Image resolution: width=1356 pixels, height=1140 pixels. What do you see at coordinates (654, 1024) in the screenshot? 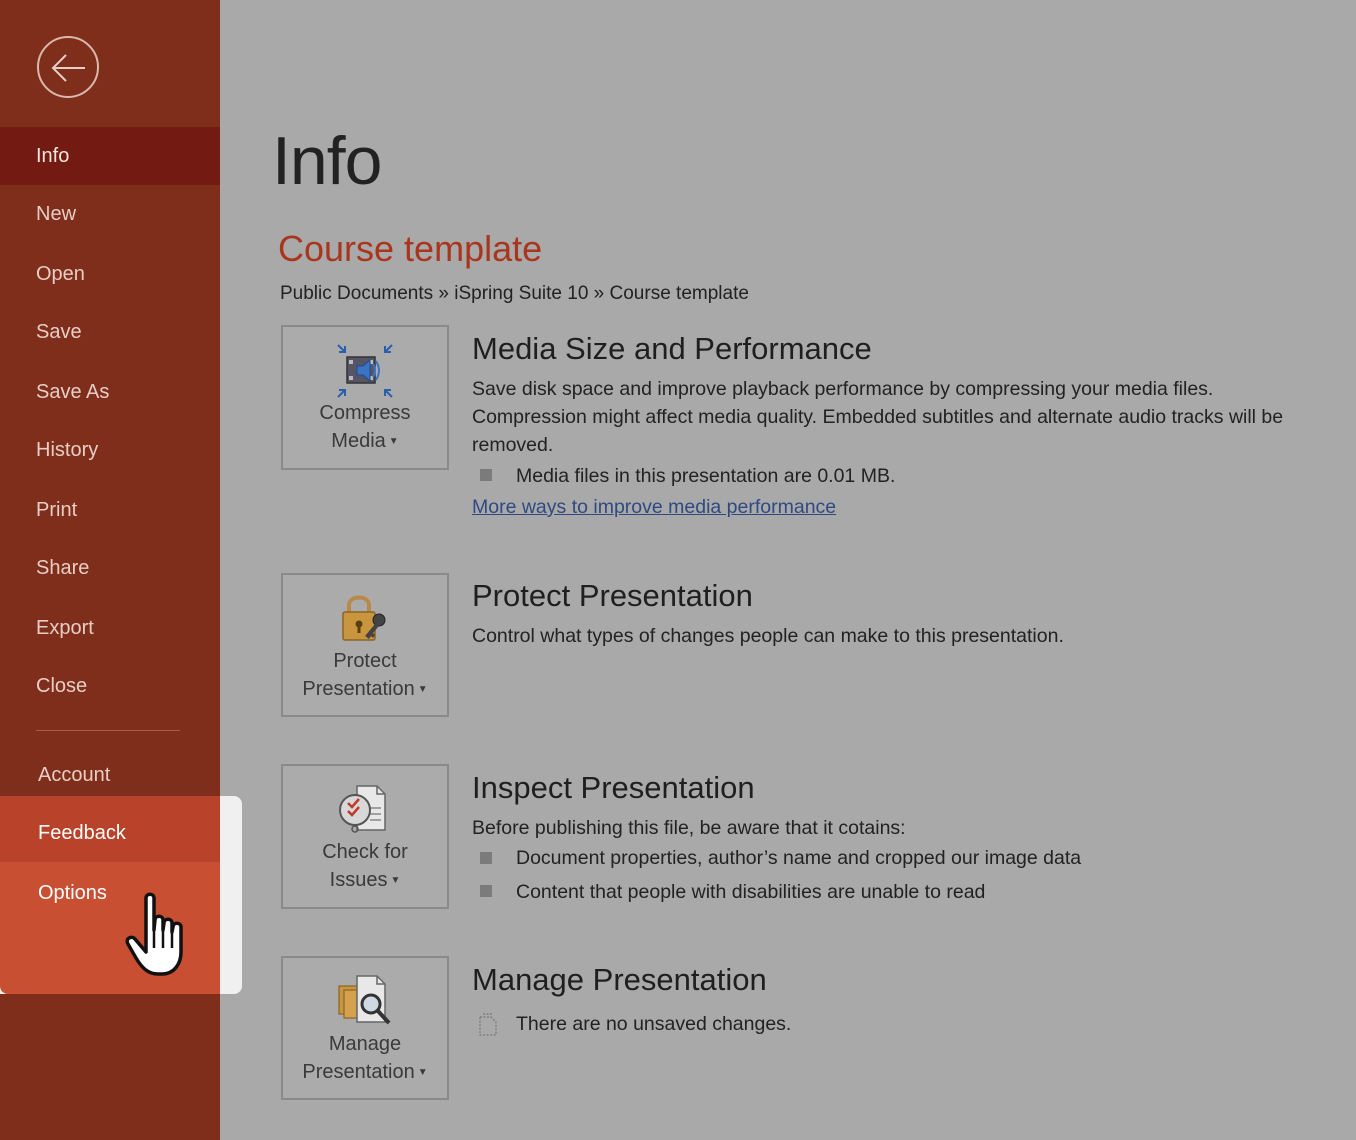
I see `manage-status: There are no unsaved changes.` at bounding box center [654, 1024].